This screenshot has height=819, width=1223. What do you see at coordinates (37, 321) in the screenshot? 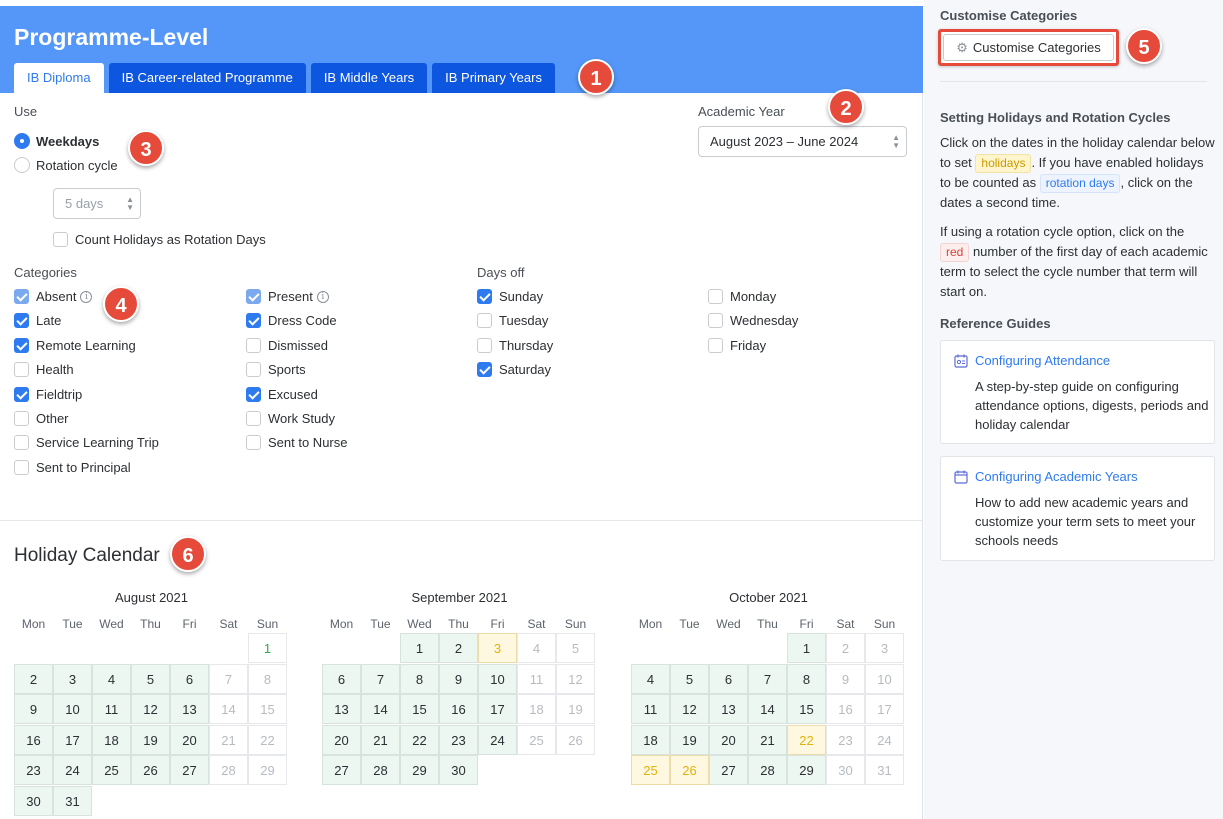
I see `category-late: Late` at bounding box center [37, 321].